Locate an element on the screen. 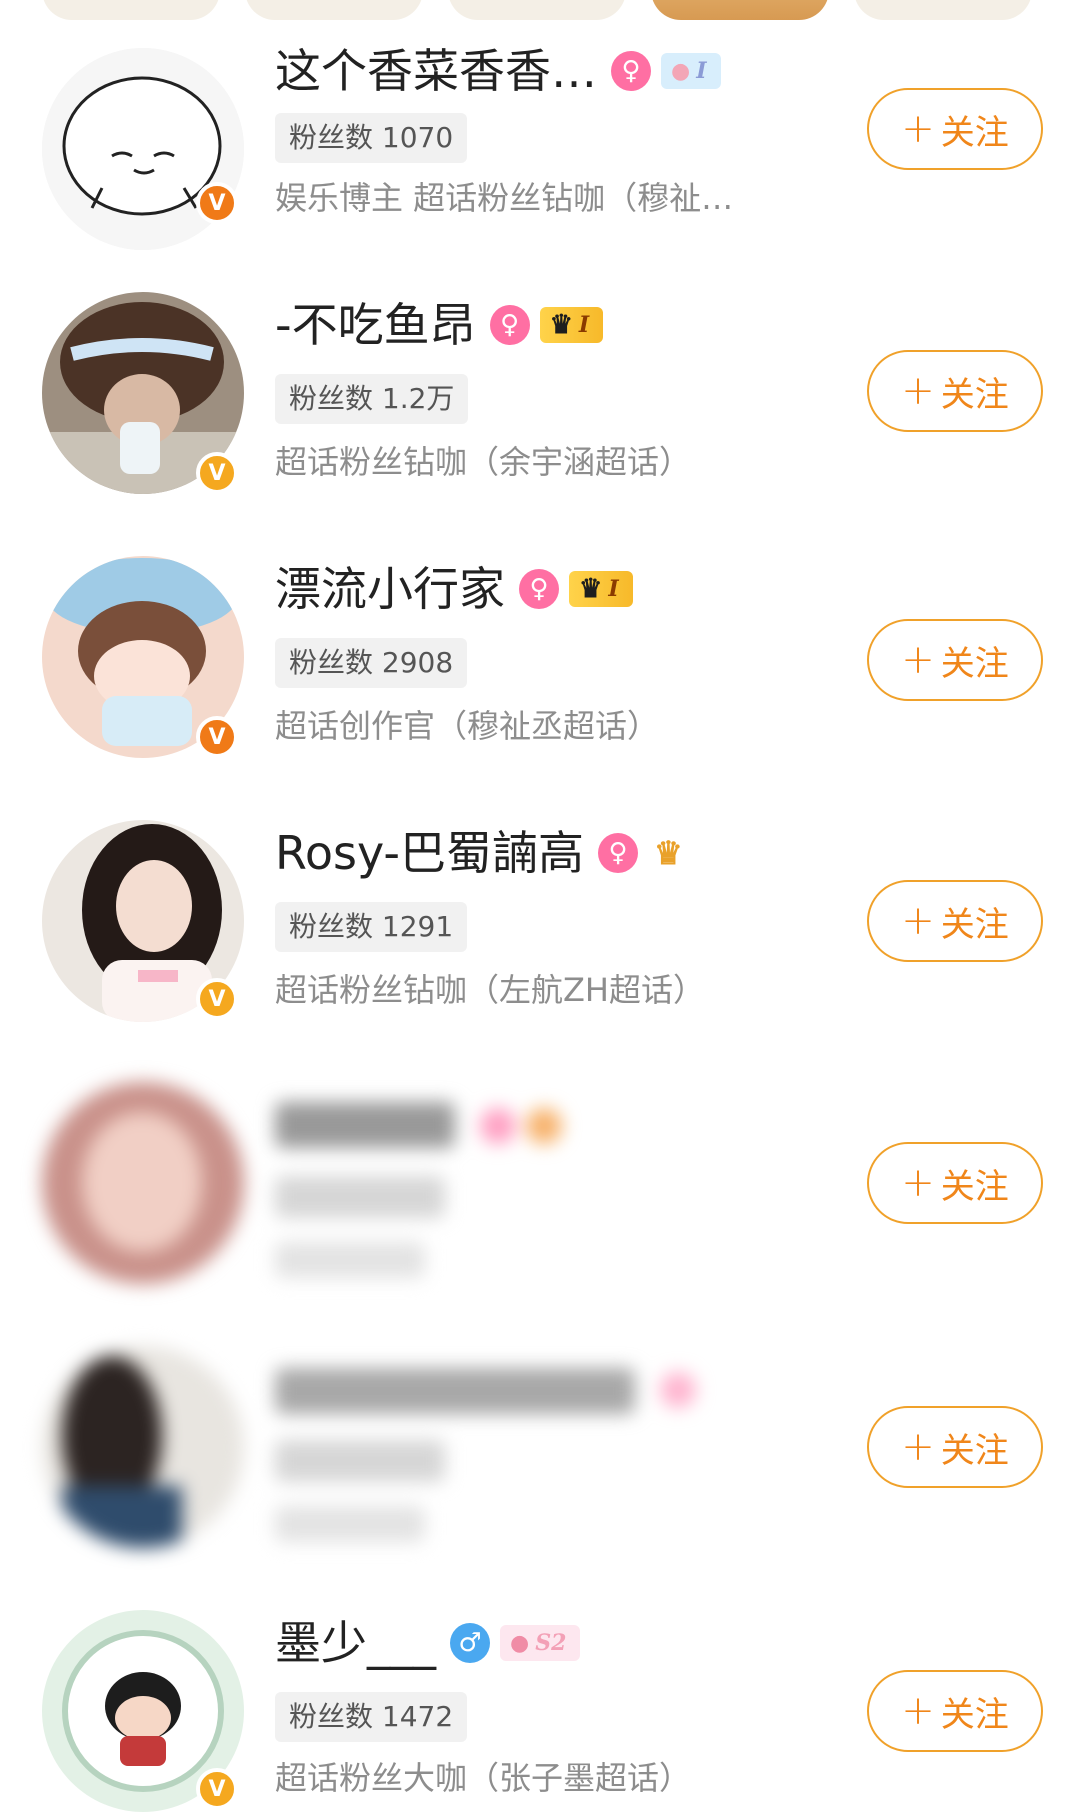 The height and width of the screenshot is (1820, 1080). name-line: Rosy-巴蜀諵高 ♀ ♛ is located at coordinates (482, 853).